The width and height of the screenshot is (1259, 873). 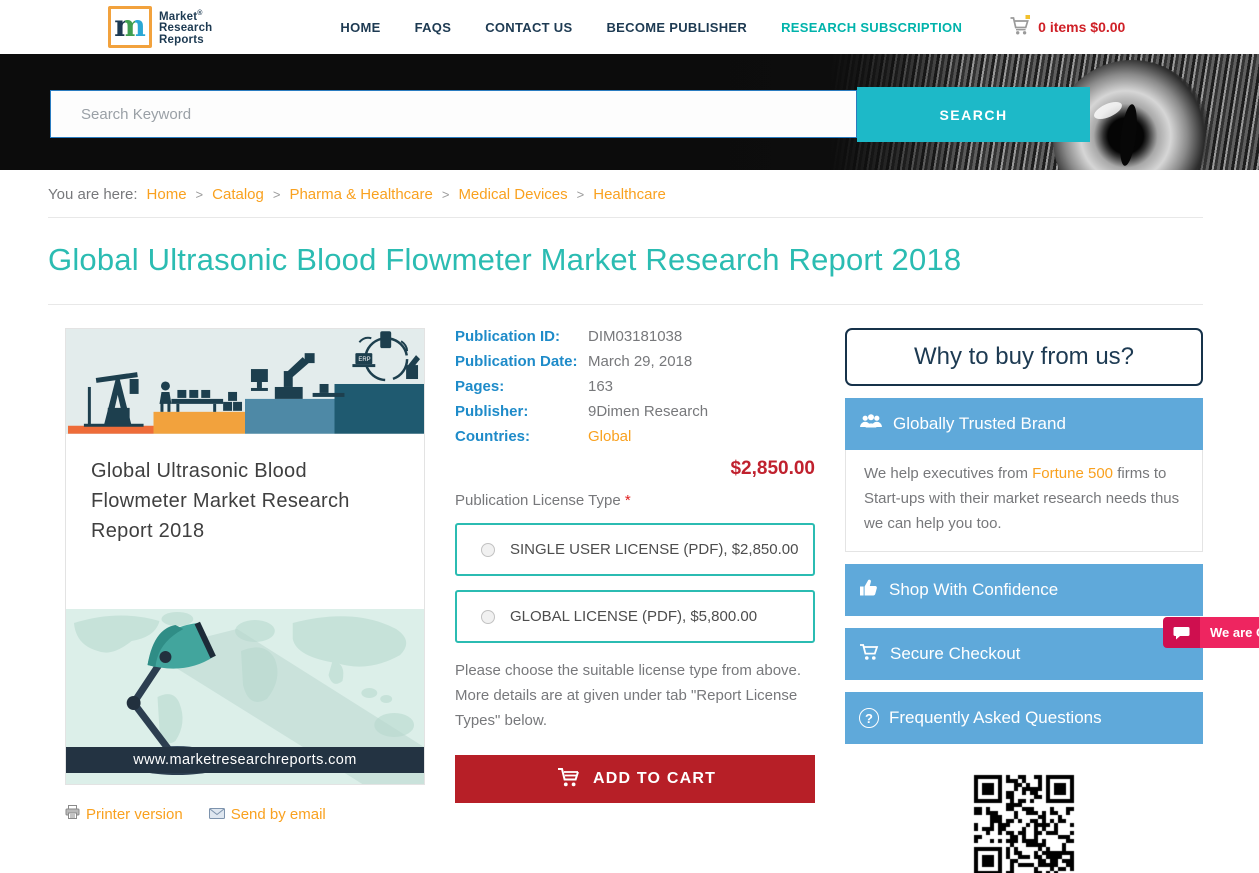 I want to click on detail-label: Countries:, so click(x=492, y=436).